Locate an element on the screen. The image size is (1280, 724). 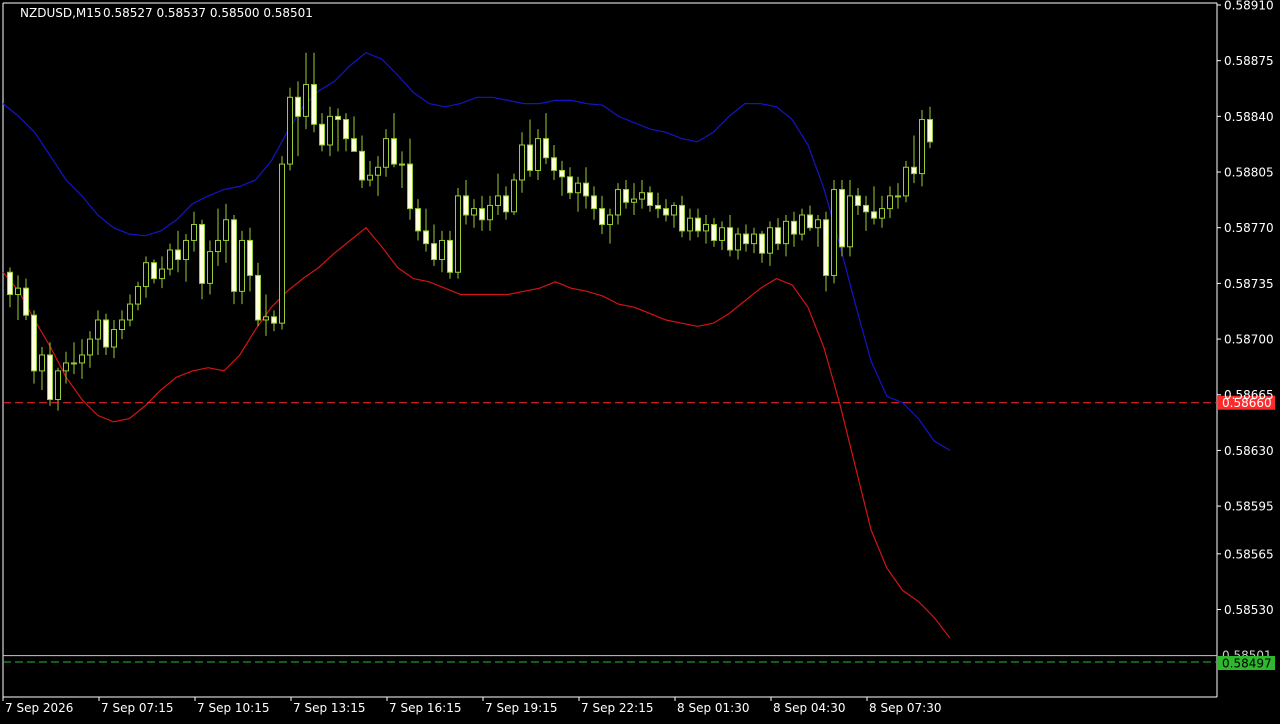
time-tick-label: 7 Sep 2026 is located at coordinates (39, 708).